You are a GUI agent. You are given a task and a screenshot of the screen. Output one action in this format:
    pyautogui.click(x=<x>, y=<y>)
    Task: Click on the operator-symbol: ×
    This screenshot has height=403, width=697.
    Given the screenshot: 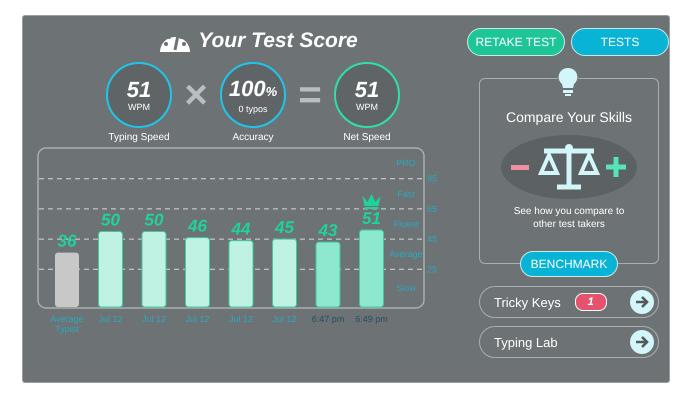 What is the action you would take?
    pyautogui.click(x=196, y=95)
    